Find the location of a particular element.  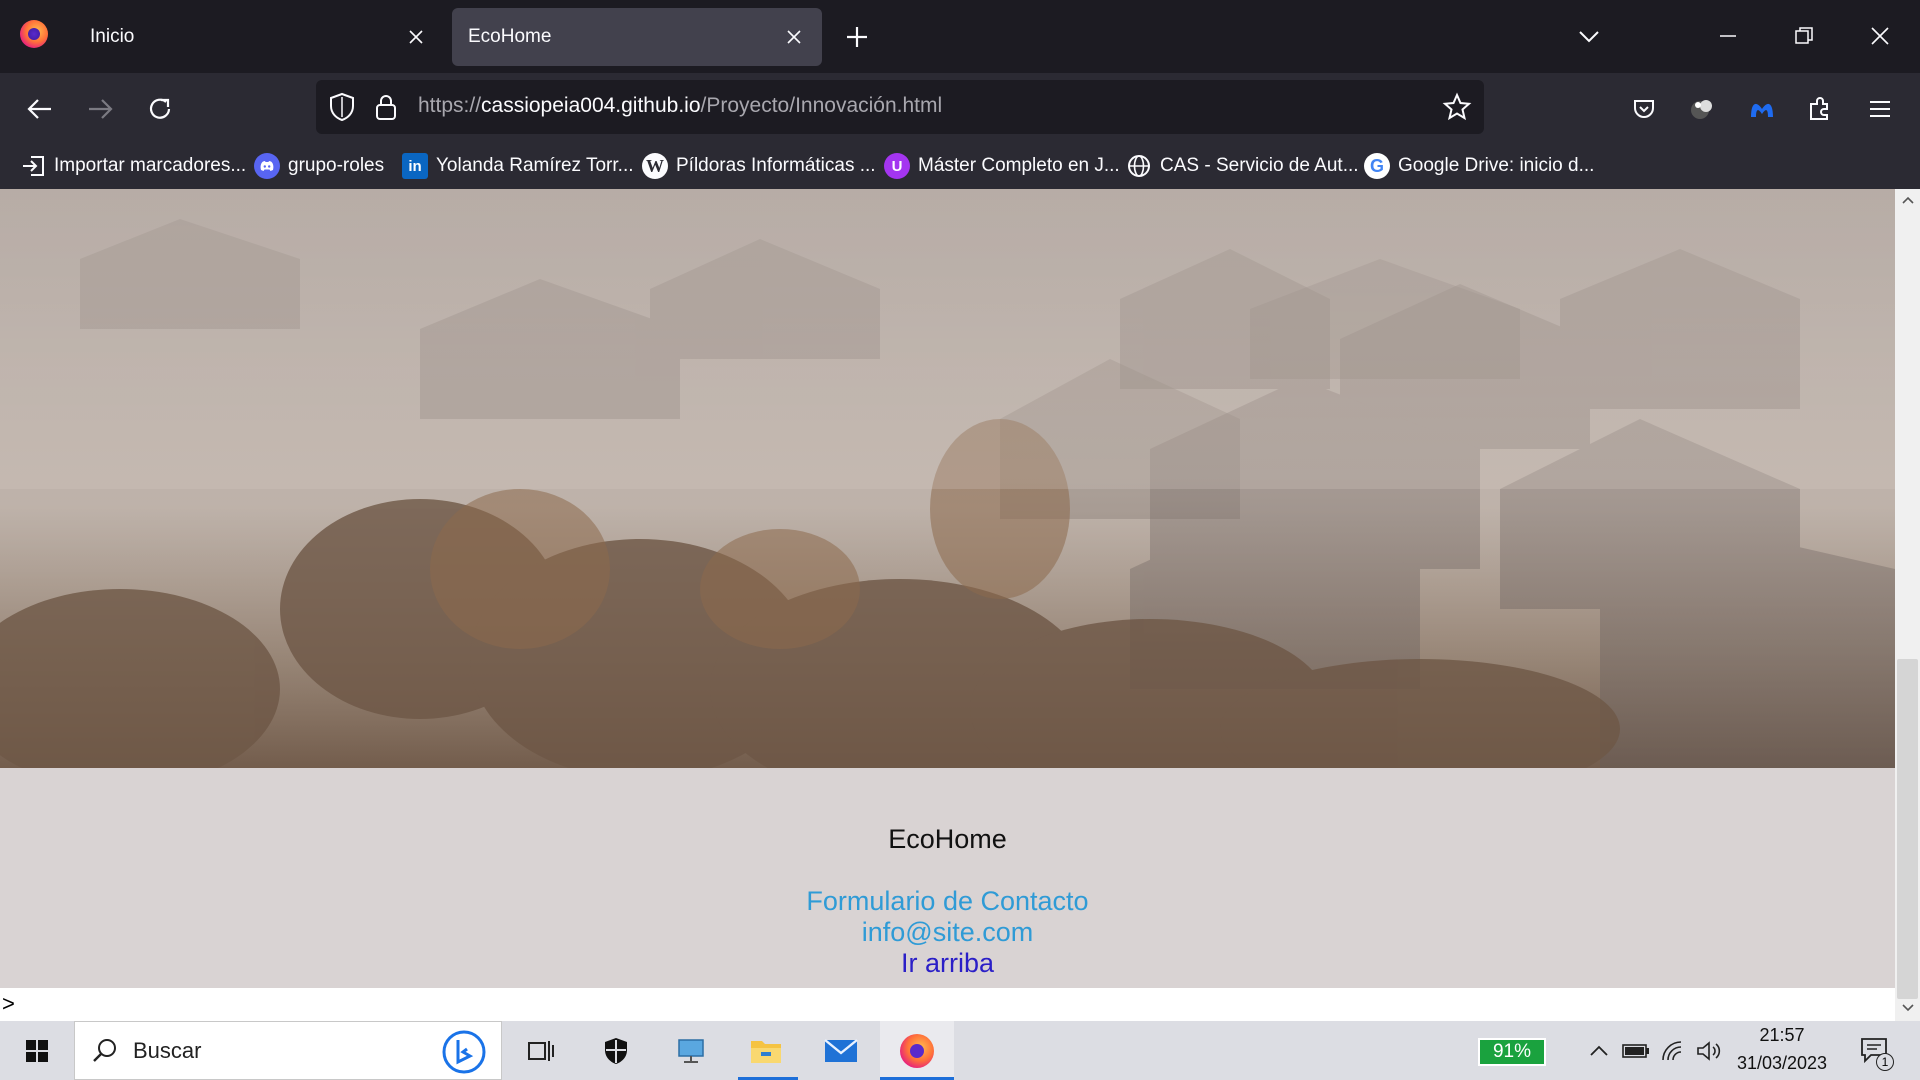

back-arrow-icon is located at coordinates (40, 109).